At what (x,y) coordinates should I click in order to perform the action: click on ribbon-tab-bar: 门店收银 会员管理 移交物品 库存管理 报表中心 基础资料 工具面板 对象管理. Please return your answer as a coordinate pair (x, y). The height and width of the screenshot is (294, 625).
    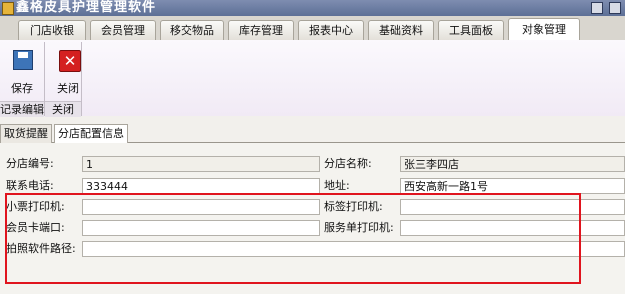
    Looking at the image, I should click on (312, 28).